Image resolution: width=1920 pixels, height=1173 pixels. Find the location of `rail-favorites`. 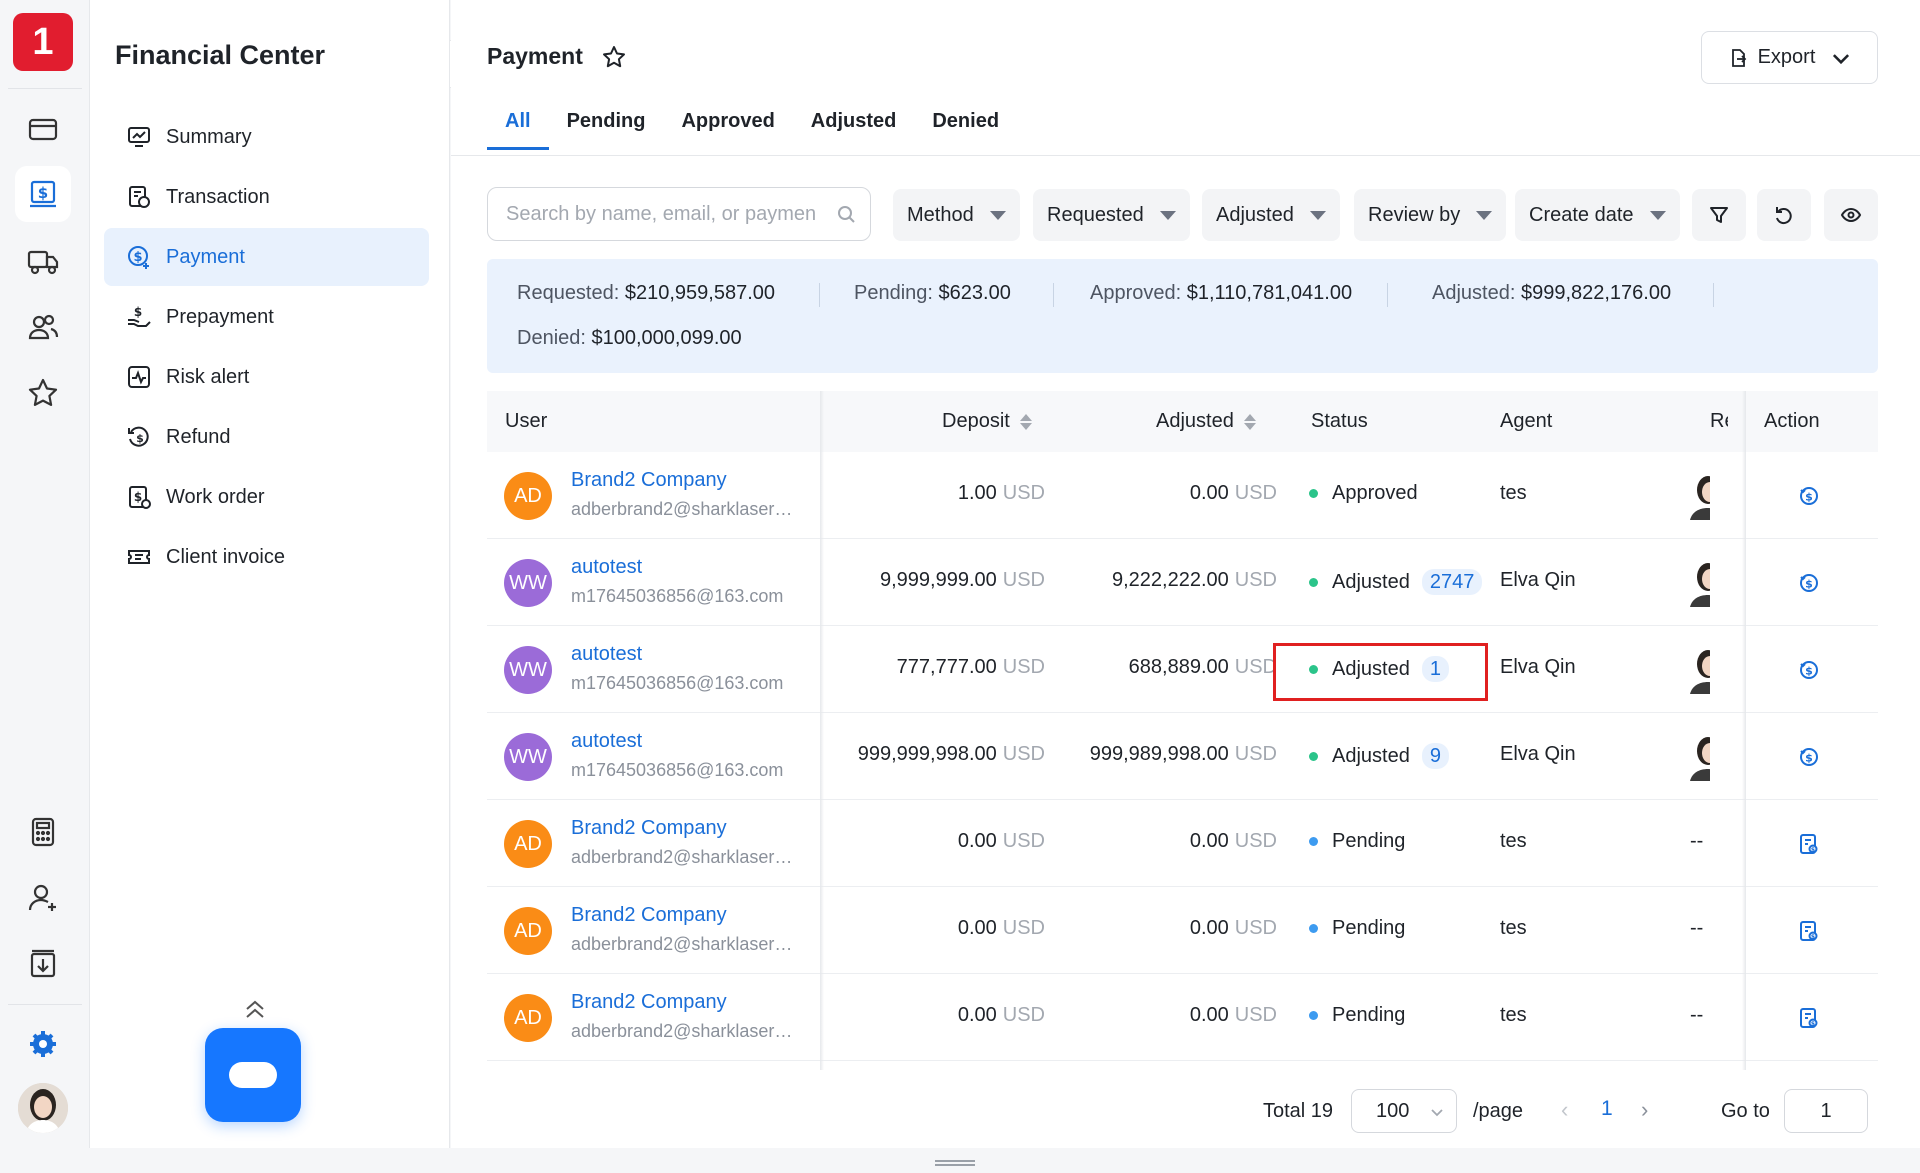

rail-favorites is located at coordinates (43, 393).